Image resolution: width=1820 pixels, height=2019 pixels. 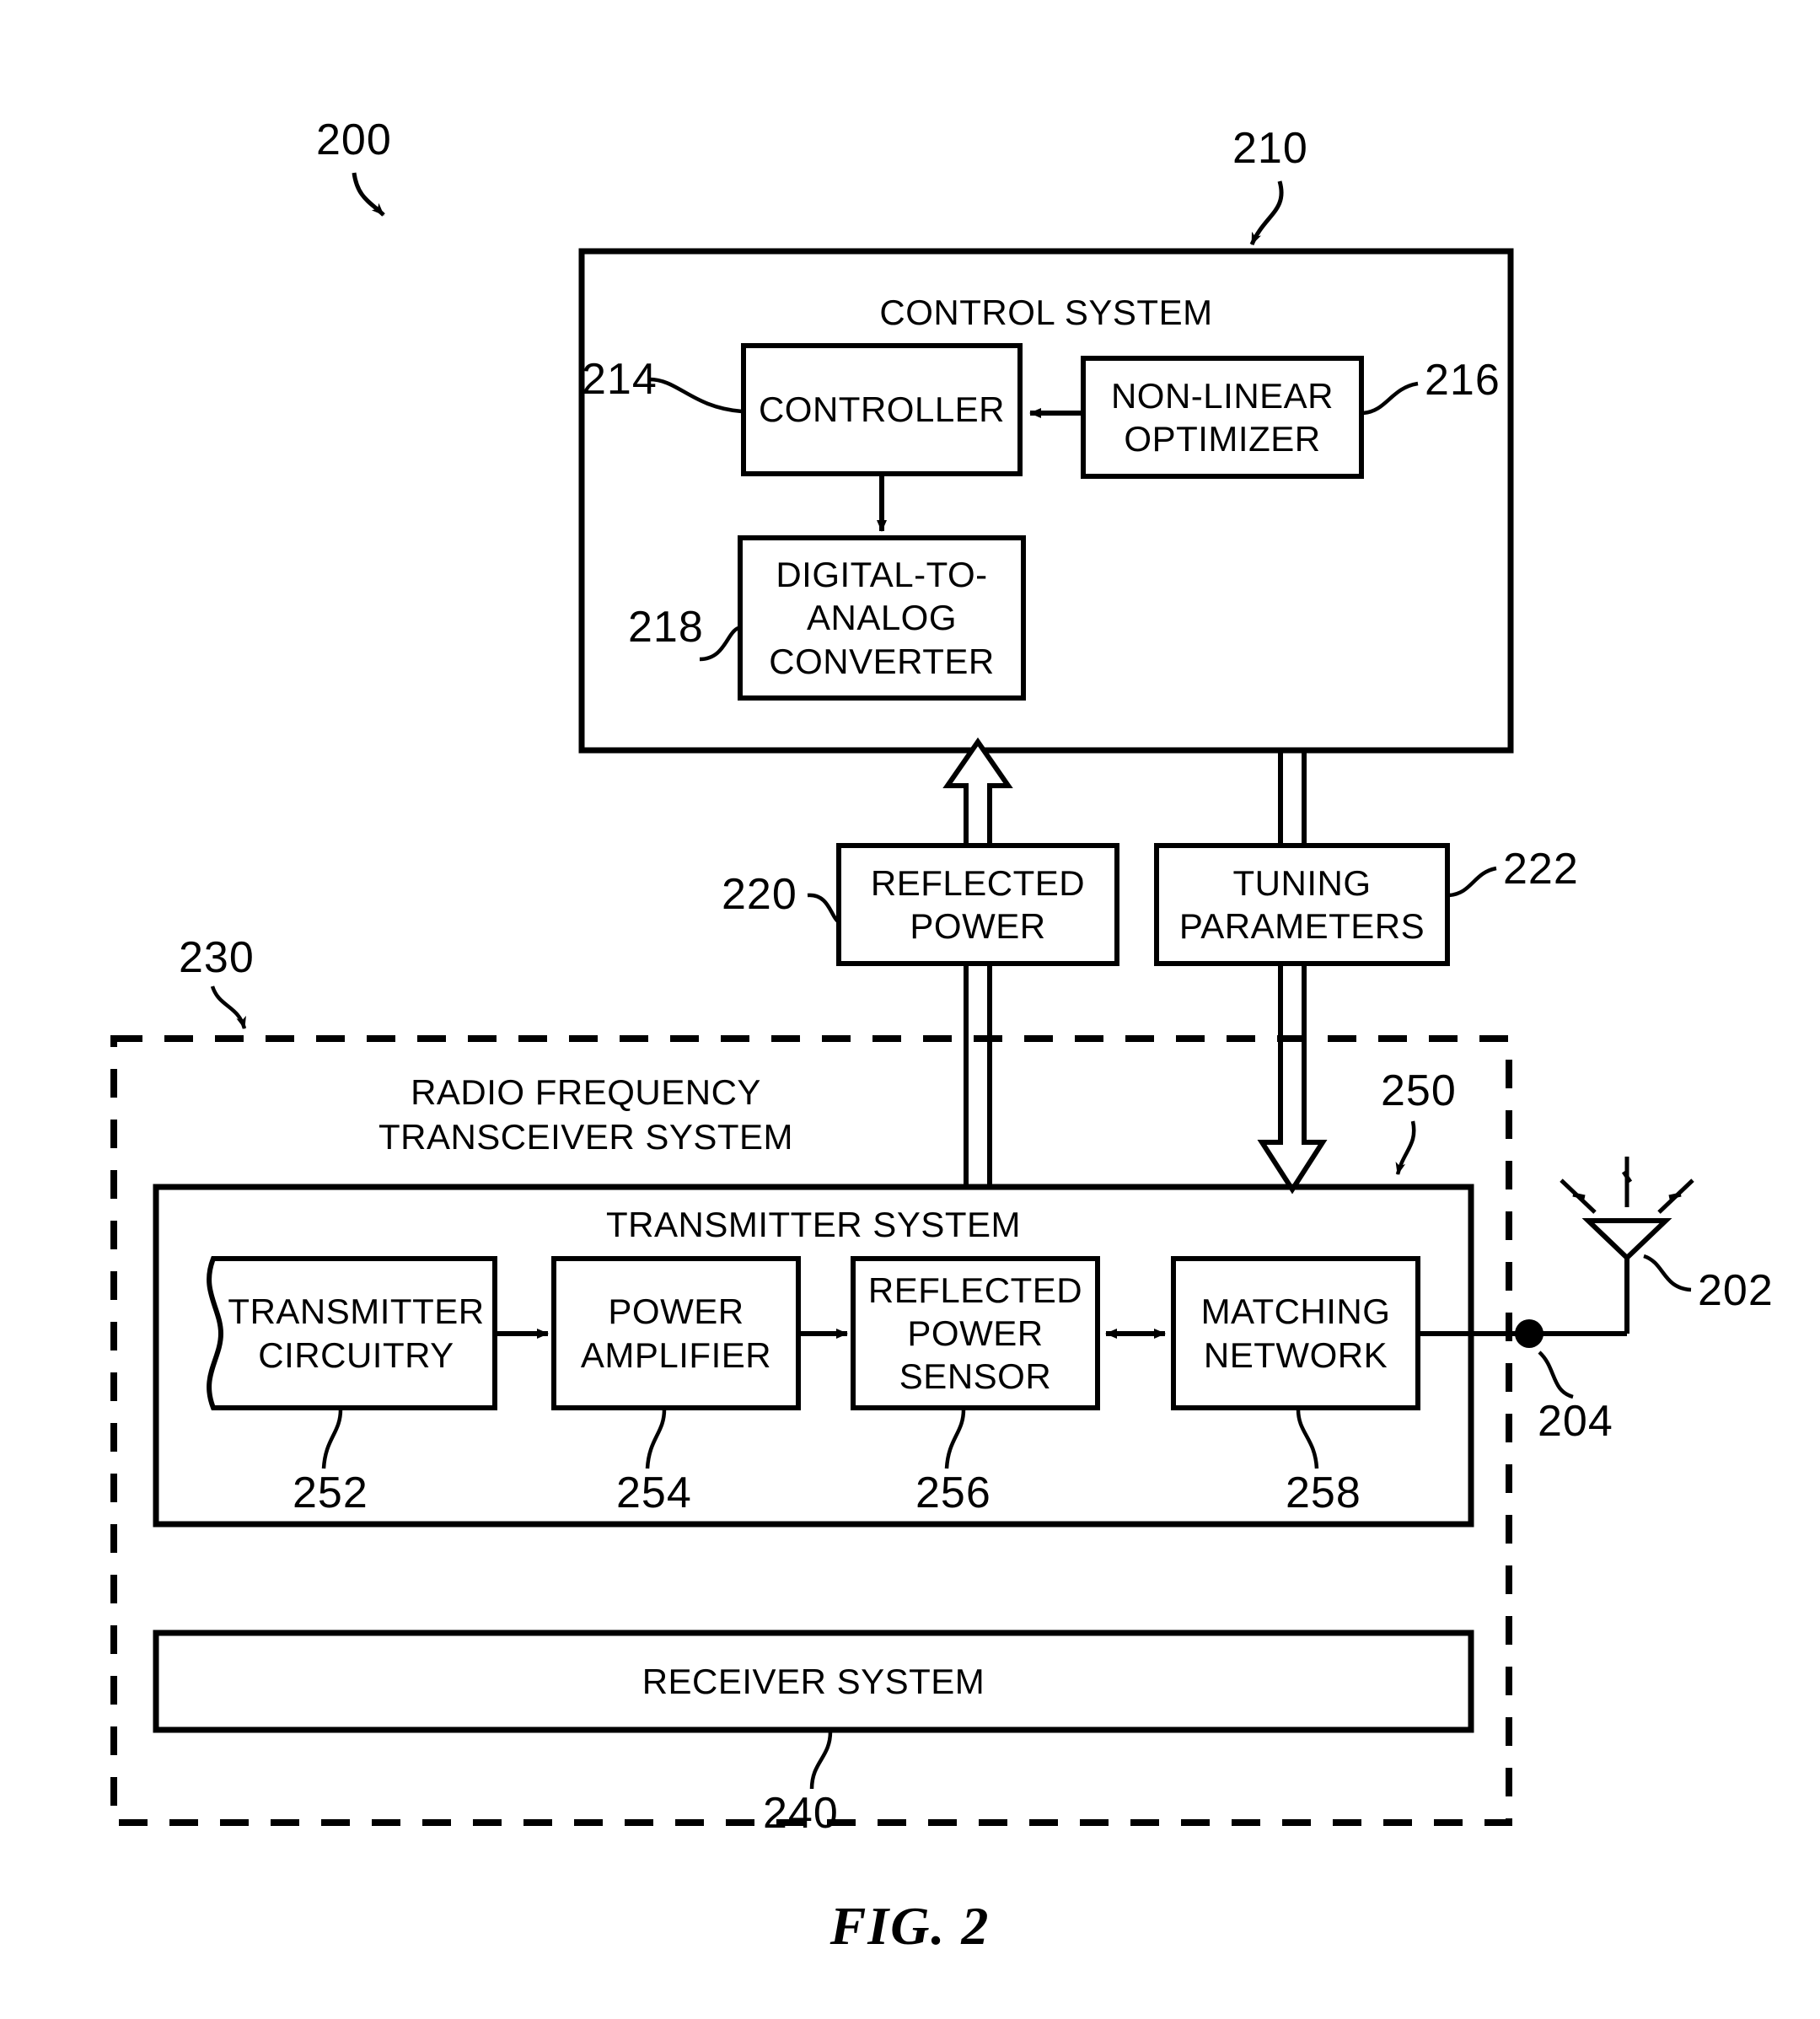 What do you see at coordinates (1541, 869) in the screenshot?
I see `ref-222: 222` at bounding box center [1541, 869].